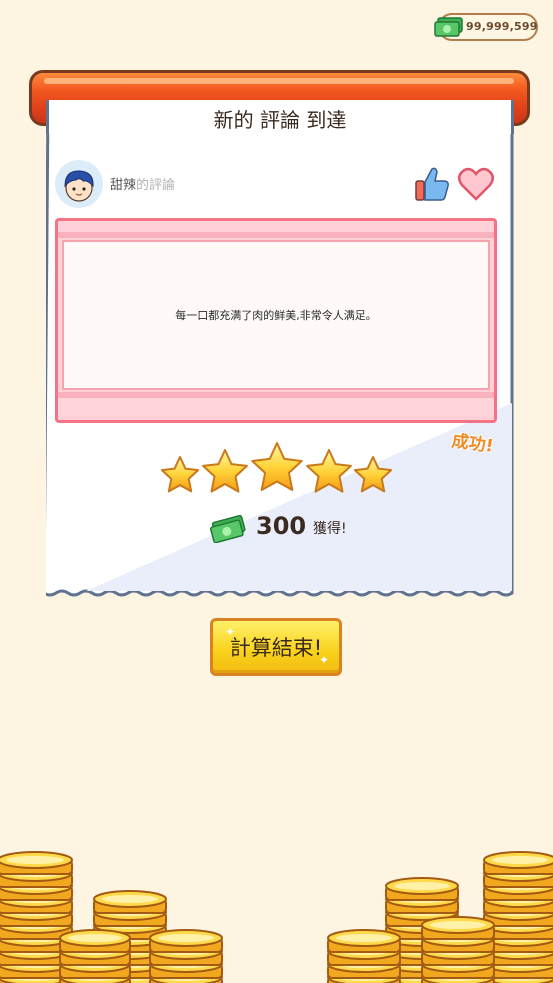 This screenshot has width=553, height=983. I want to click on reviewer-name-text: 甜辣, so click(123, 185).